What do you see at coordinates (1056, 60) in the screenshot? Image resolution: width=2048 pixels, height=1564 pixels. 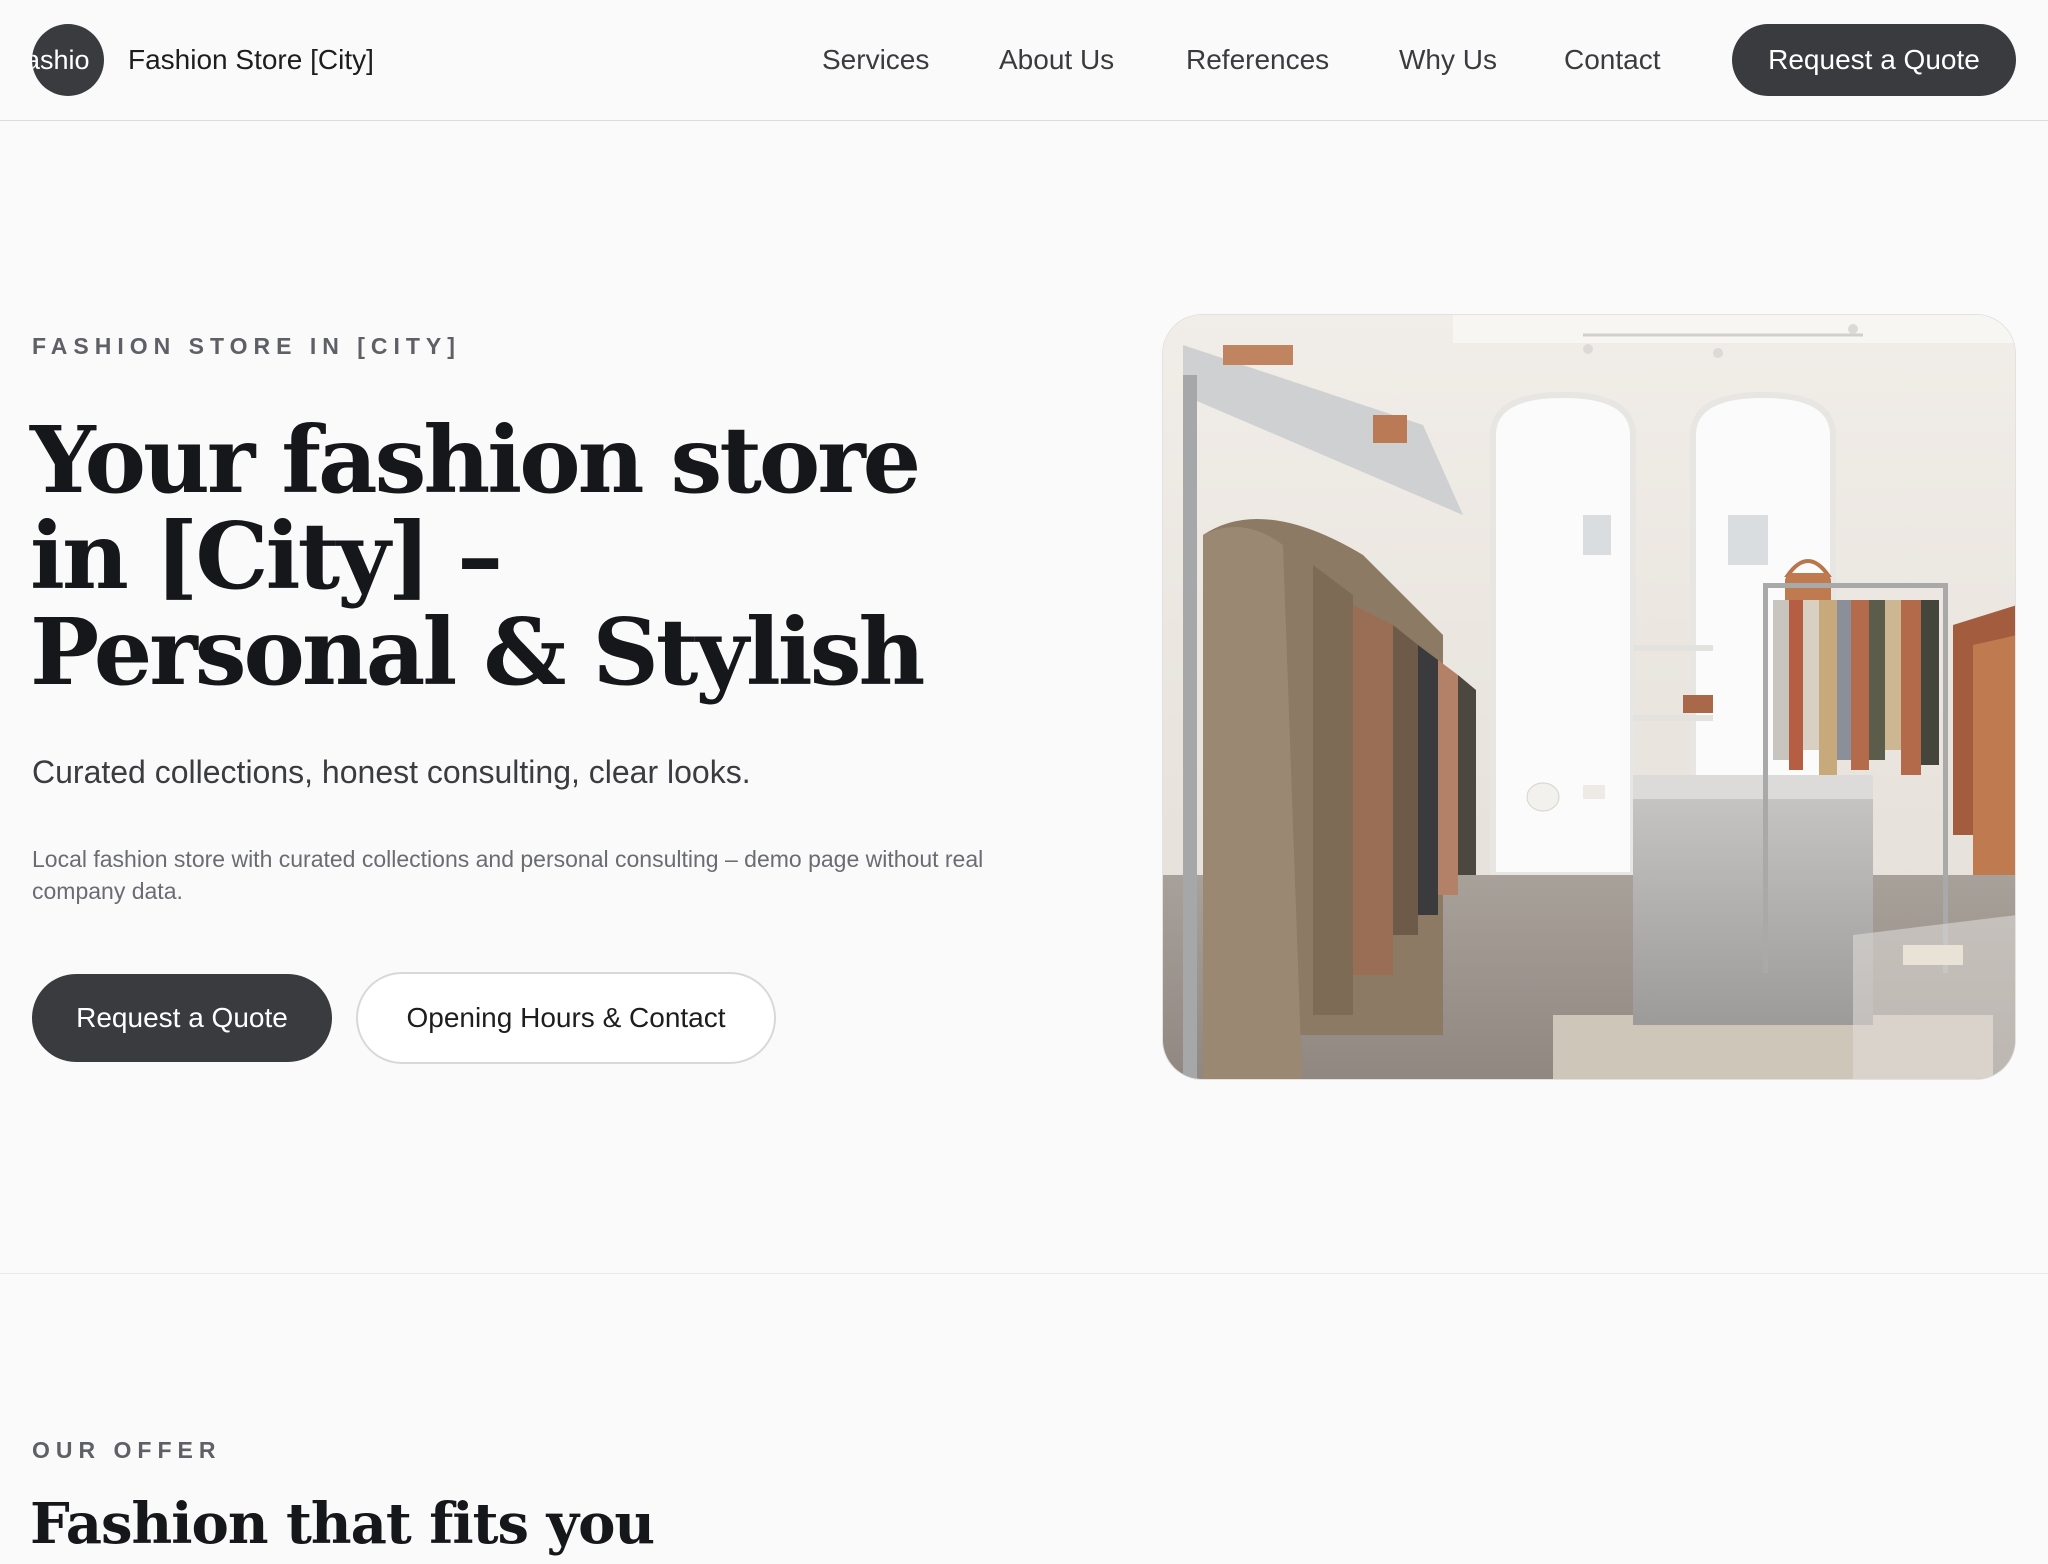 I see `nav-item-about-us: About Us` at bounding box center [1056, 60].